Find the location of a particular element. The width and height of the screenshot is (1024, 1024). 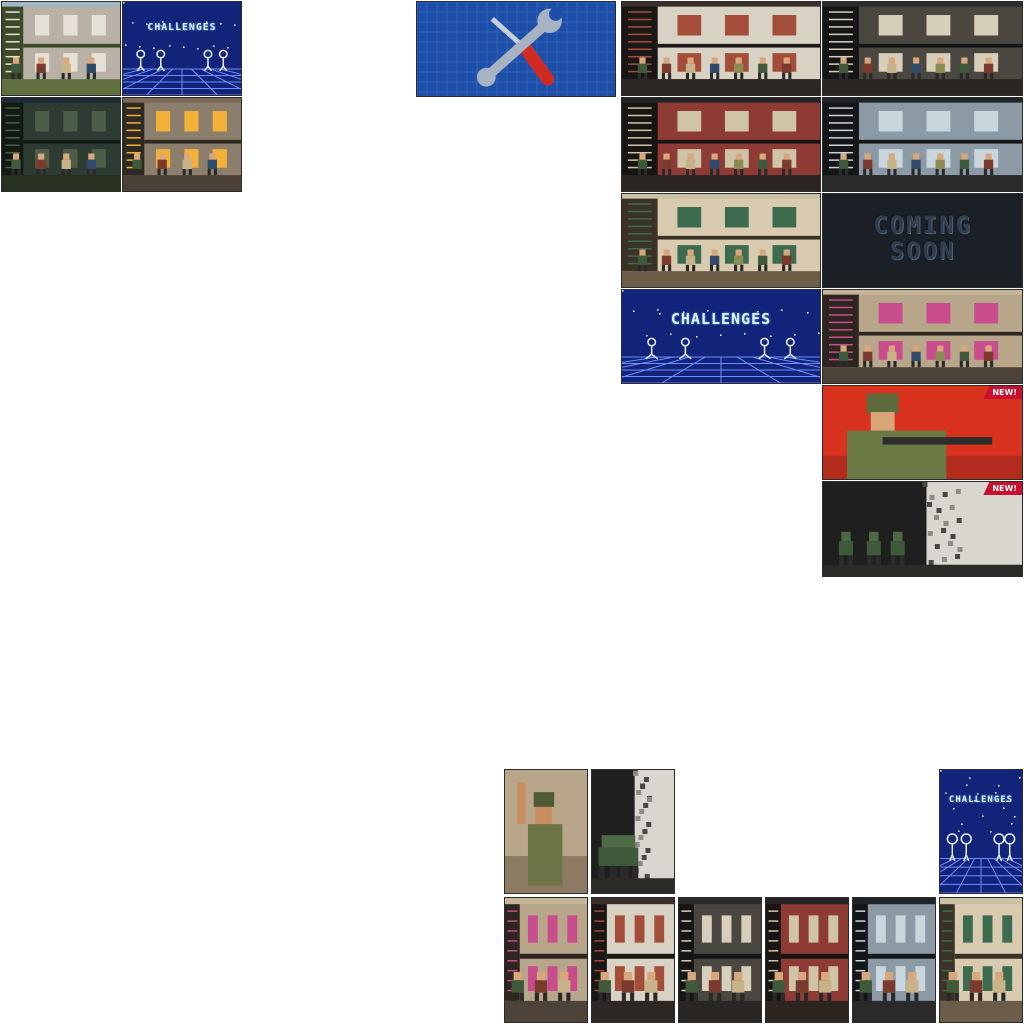

level-courtyard-villa is located at coordinates (721, 240).